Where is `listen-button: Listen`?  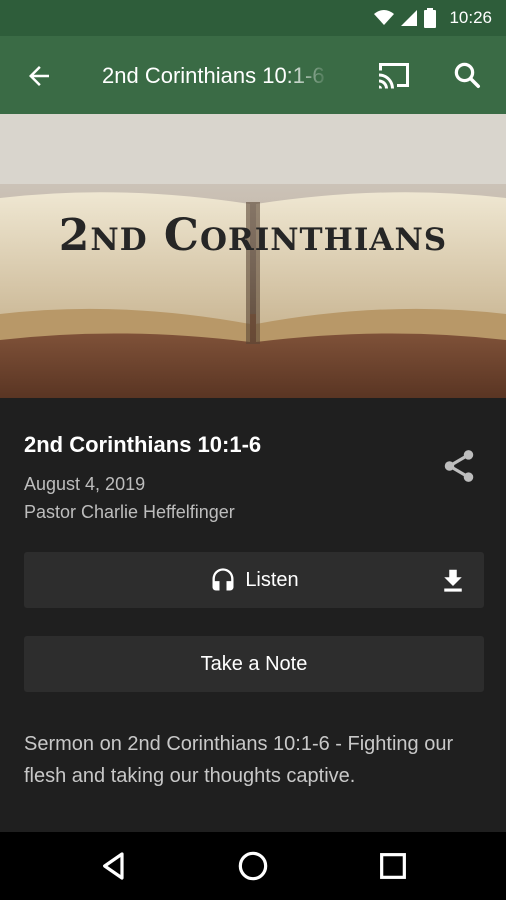
listen-button: Listen is located at coordinates (254, 580).